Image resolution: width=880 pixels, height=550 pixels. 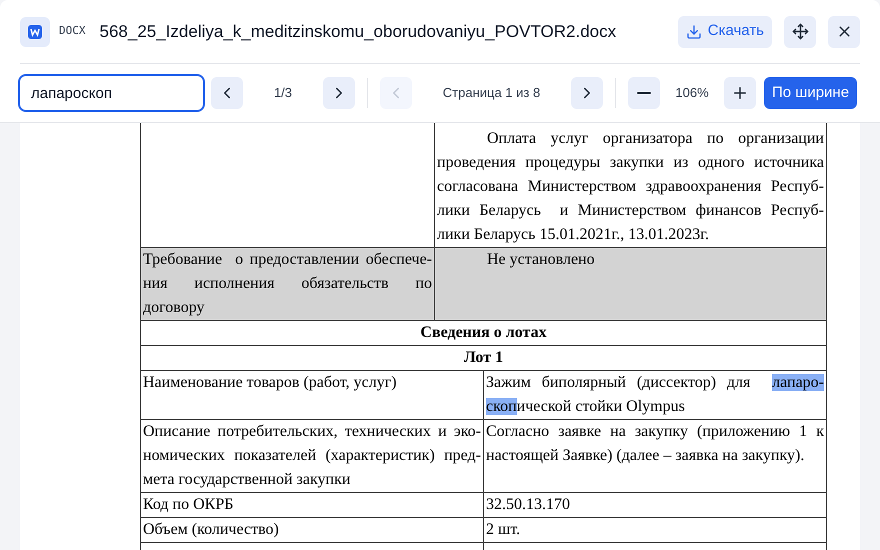 I want to click on cell-text-line: Код по ОКРБ, so click(x=188, y=505).